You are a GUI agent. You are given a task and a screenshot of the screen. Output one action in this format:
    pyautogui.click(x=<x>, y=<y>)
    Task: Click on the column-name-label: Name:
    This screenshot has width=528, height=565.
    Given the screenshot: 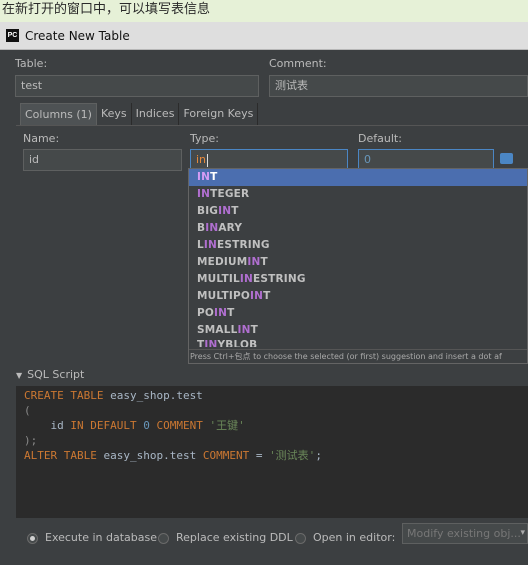 What is the action you would take?
    pyautogui.click(x=41, y=138)
    